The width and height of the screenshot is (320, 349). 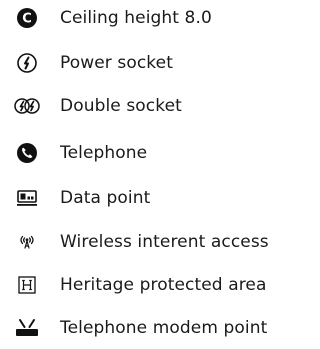 What do you see at coordinates (136, 18) in the screenshot?
I see `legend-label: Ceiling height 8.0` at bounding box center [136, 18].